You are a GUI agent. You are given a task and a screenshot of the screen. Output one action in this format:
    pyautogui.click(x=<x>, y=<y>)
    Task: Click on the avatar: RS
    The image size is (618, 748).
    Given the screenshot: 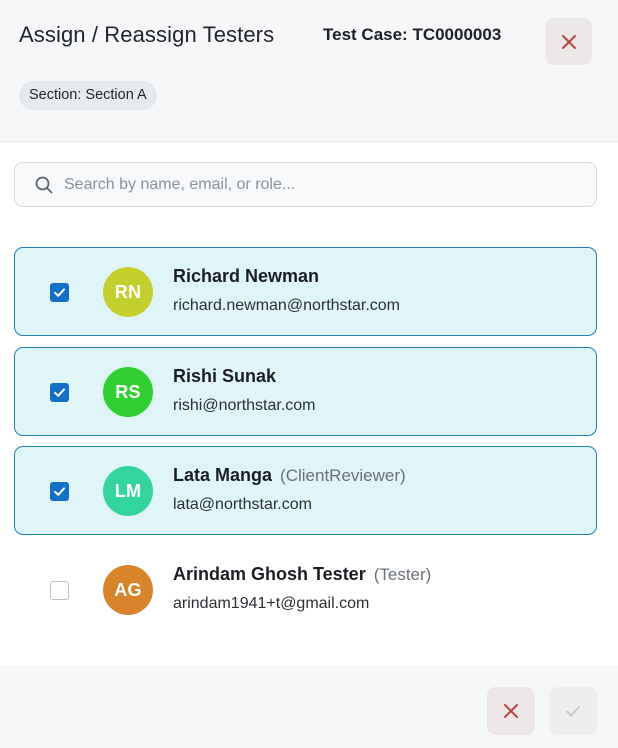 What is the action you would take?
    pyautogui.click(x=128, y=392)
    